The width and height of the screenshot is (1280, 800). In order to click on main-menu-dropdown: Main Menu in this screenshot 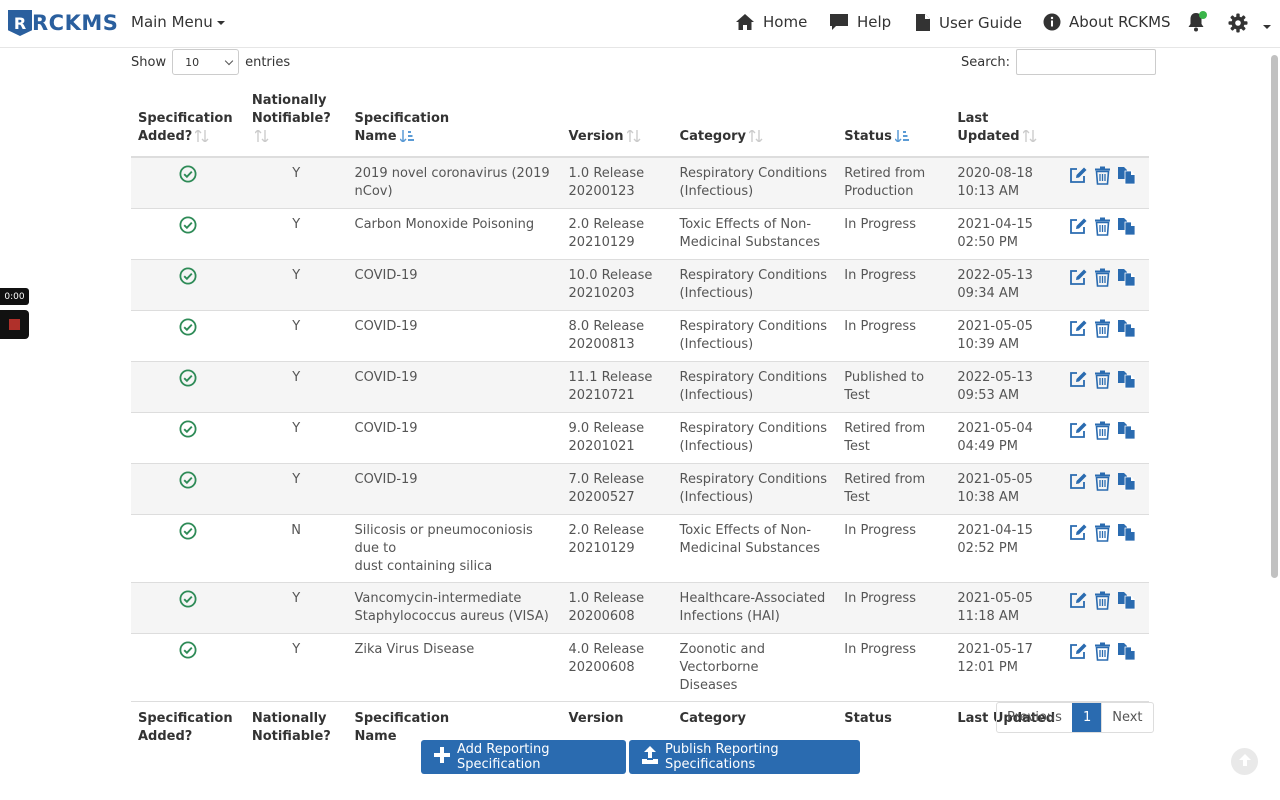, I will do `click(178, 22)`.